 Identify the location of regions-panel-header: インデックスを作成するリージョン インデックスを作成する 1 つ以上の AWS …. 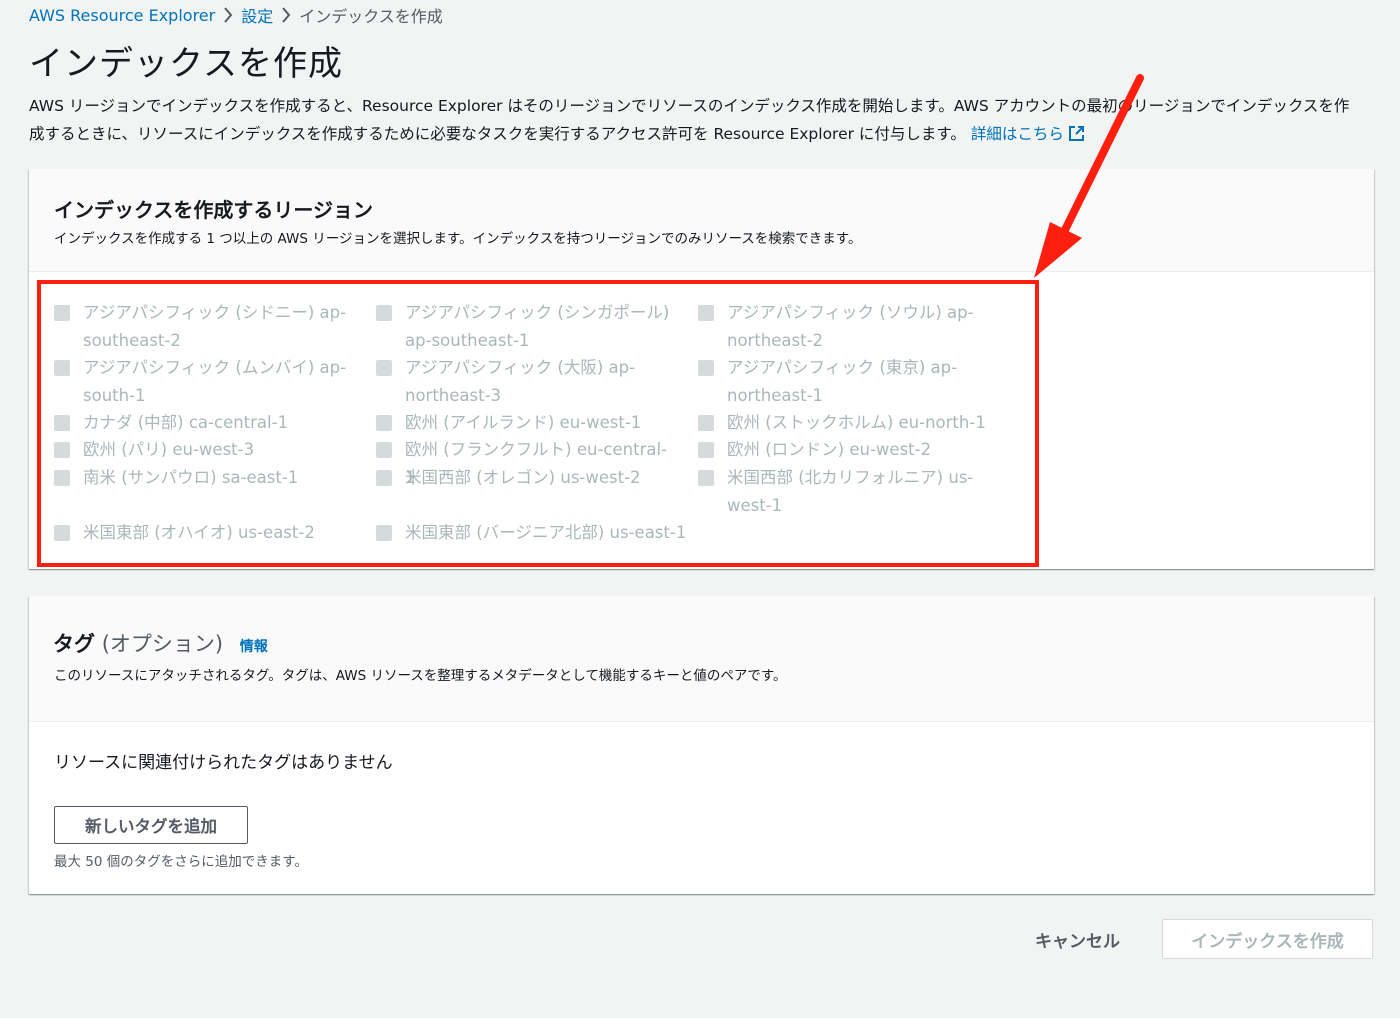
(701, 220).